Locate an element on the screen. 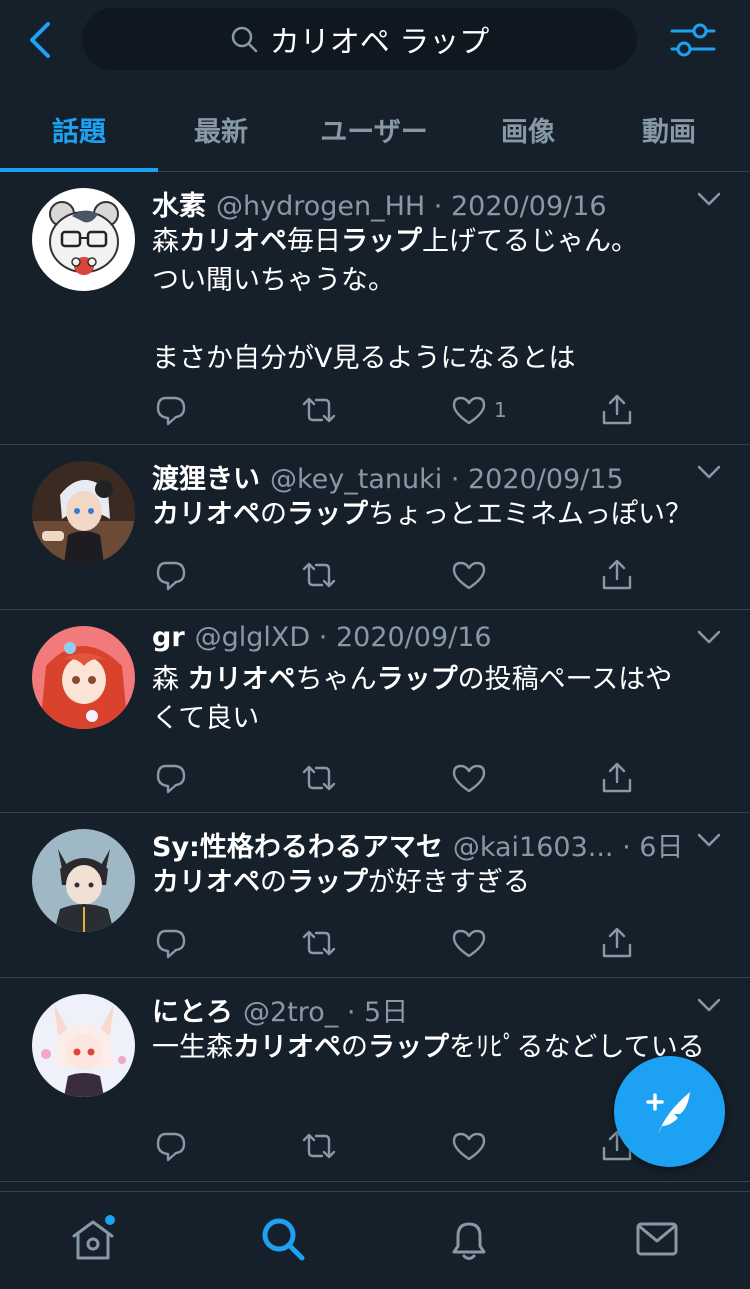 The height and width of the screenshot is (1289, 750). back-button is located at coordinates (40, 40).